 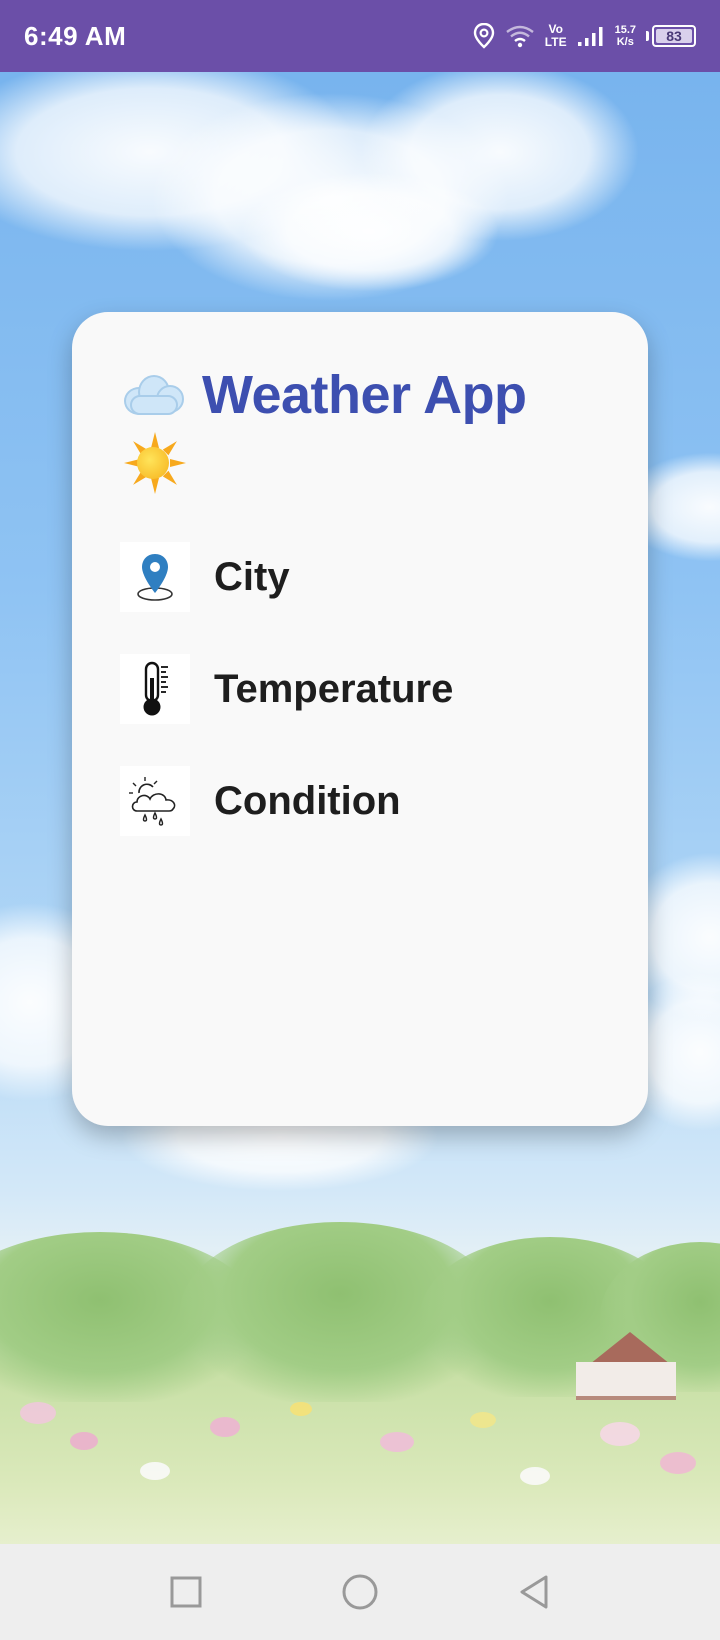 What do you see at coordinates (153, 463) in the screenshot?
I see `sun-emoji-icon` at bounding box center [153, 463].